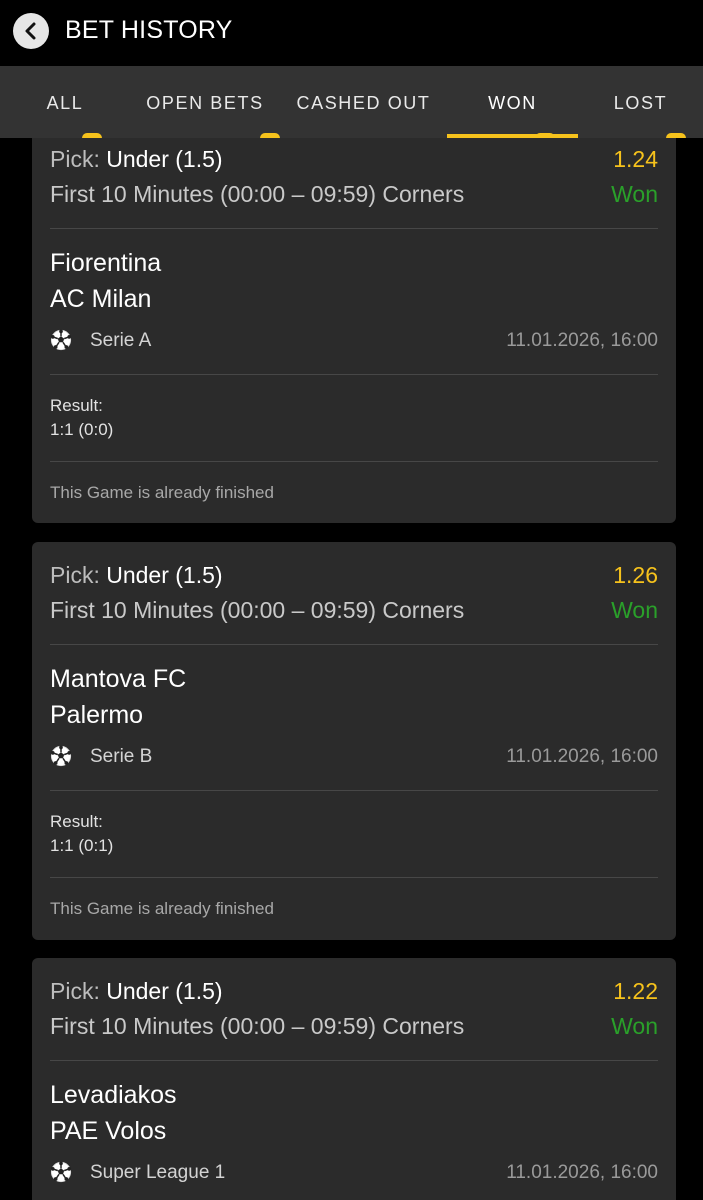 This screenshot has height=1200, width=703. Describe the element at coordinates (121, 756) in the screenshot. I see `league-name: Serie B` at that location.